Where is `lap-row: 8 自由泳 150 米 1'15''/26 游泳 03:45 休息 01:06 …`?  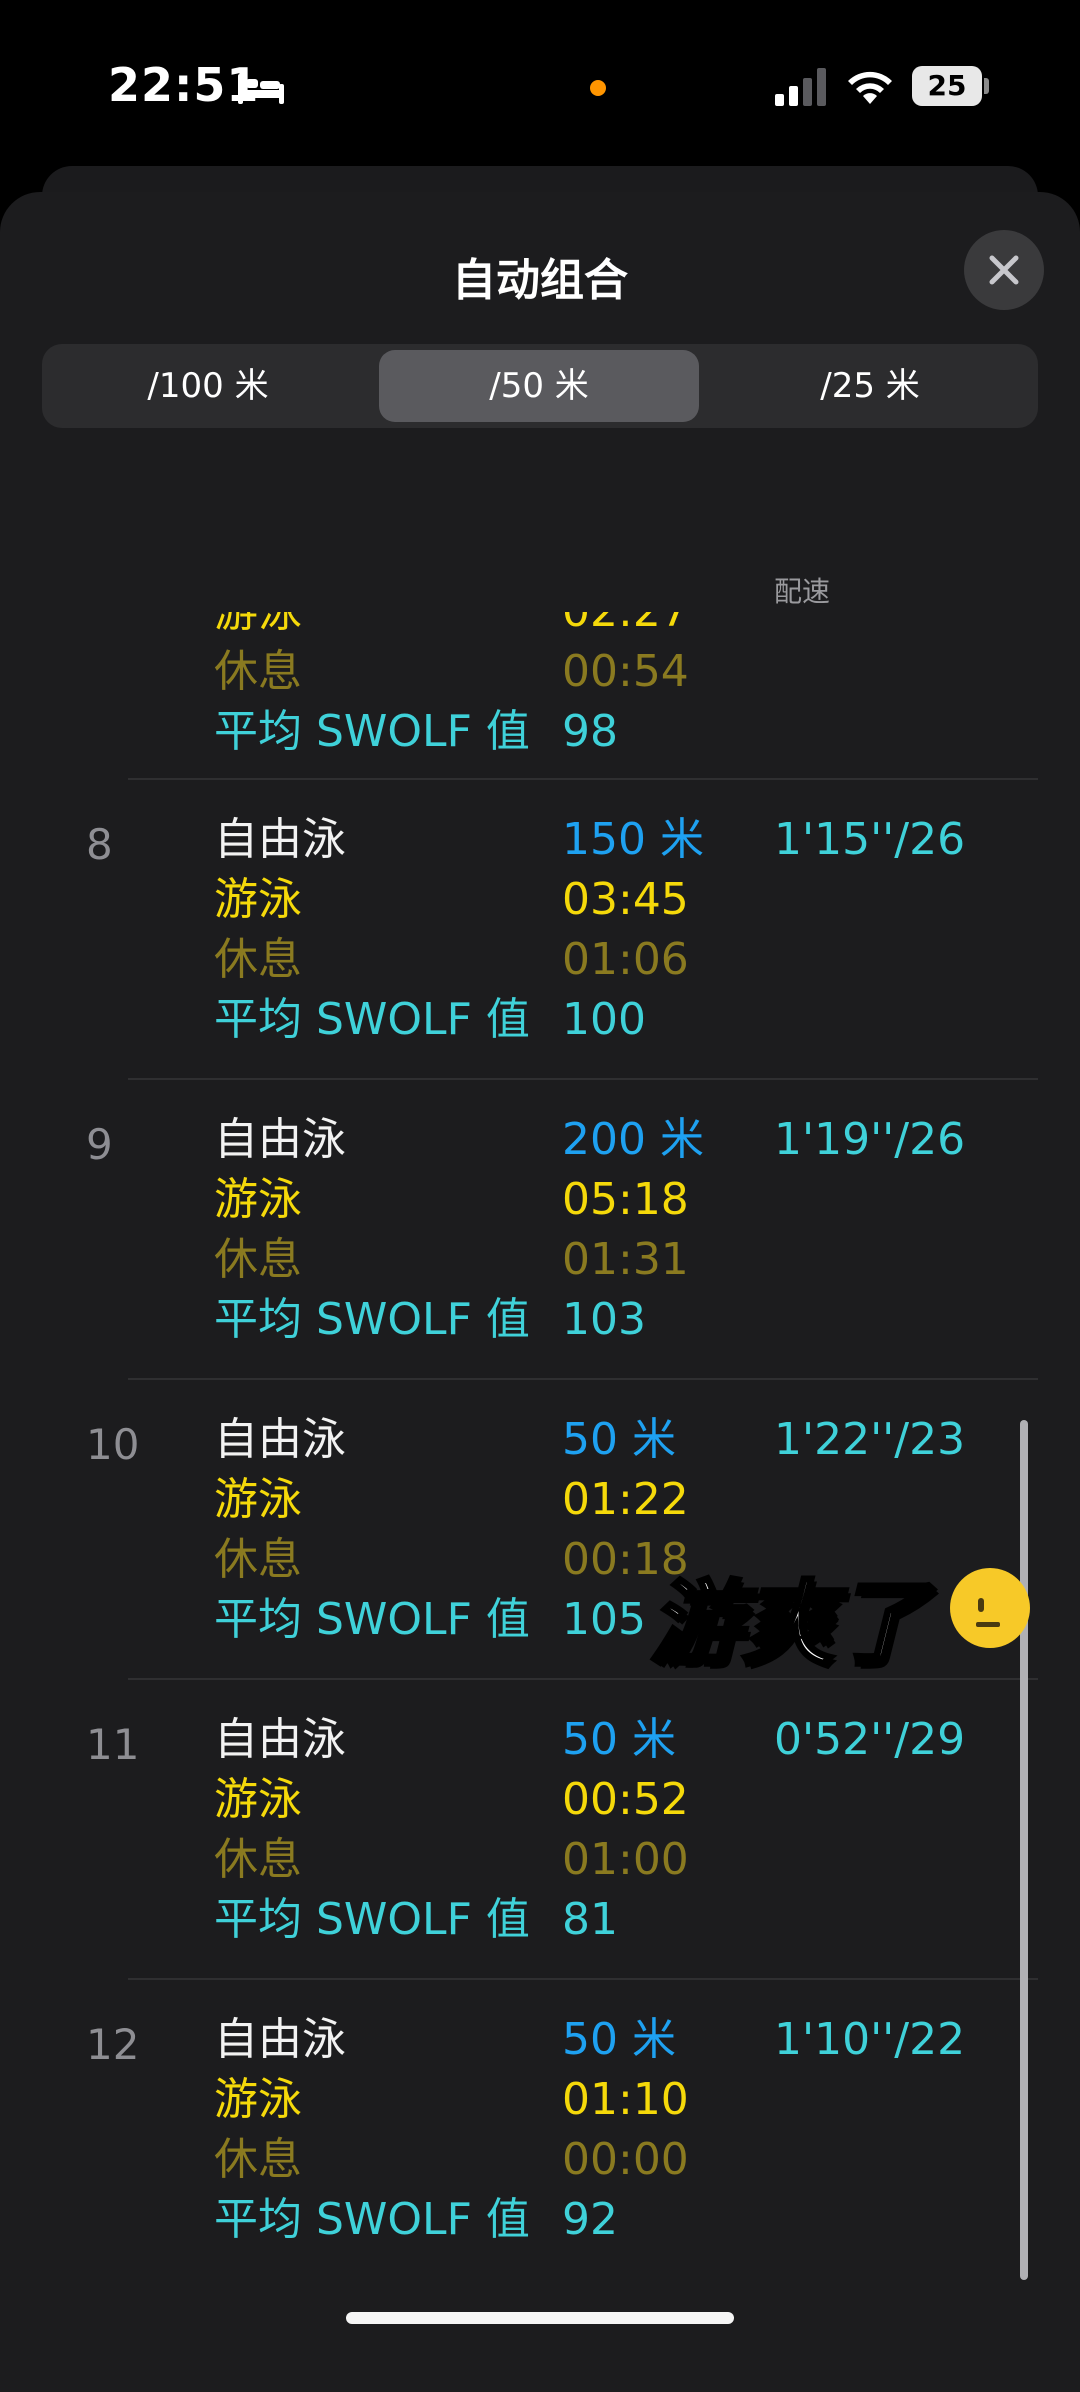 lap-row: 8 自由泳 150 米 1'15''/26 游泳 03:45 休息 01:06 … is located at coordinates (540, 950).